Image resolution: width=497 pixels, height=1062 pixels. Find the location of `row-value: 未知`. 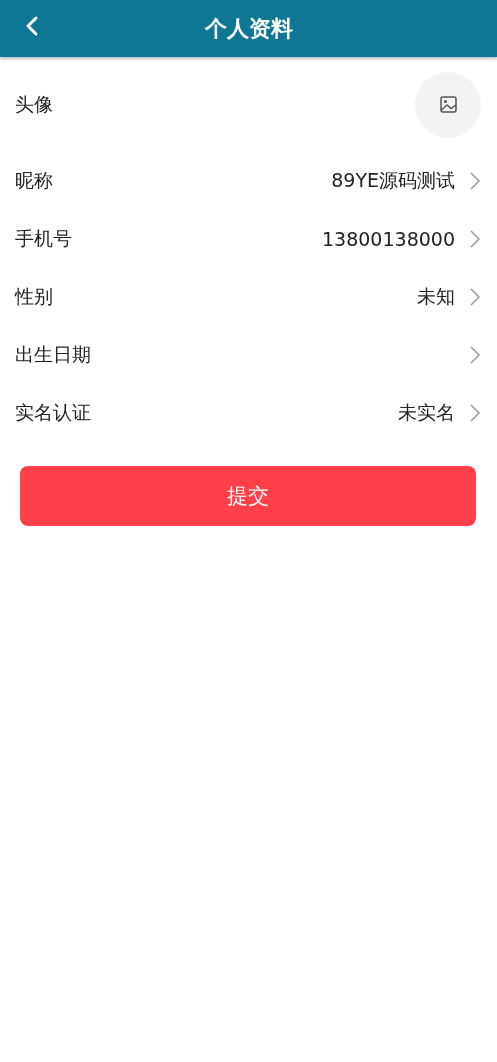

row-value: 未知 is located at coordinates (436, 296).